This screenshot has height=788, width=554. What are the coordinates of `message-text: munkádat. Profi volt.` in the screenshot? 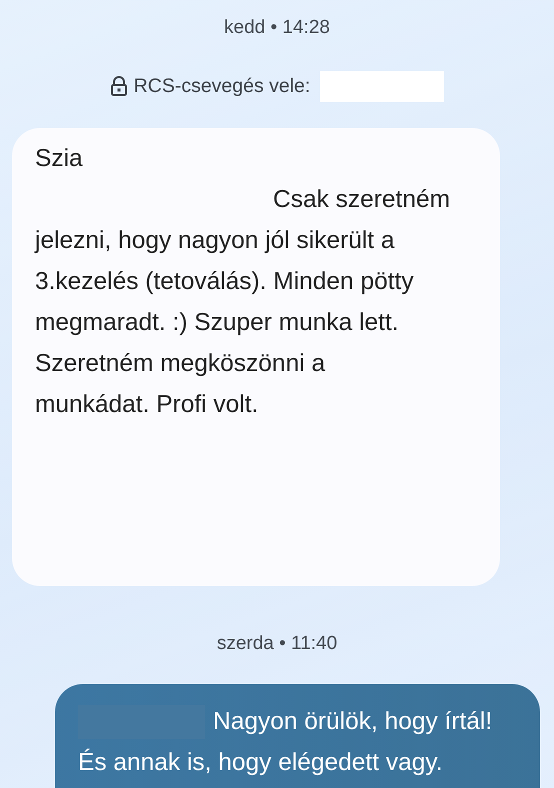 It's located at (146, 404).